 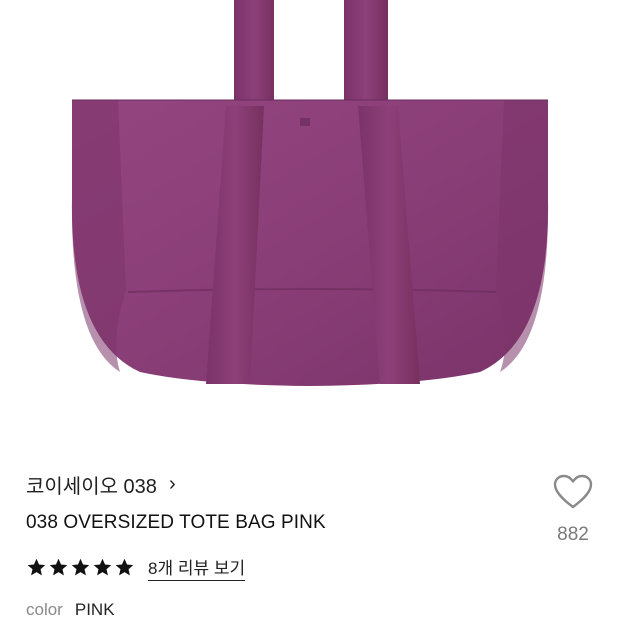 What do you see at coordinates (70, 610) in the screenshot?
I see `color-option: color PINK` at bounding box center [70, 610].